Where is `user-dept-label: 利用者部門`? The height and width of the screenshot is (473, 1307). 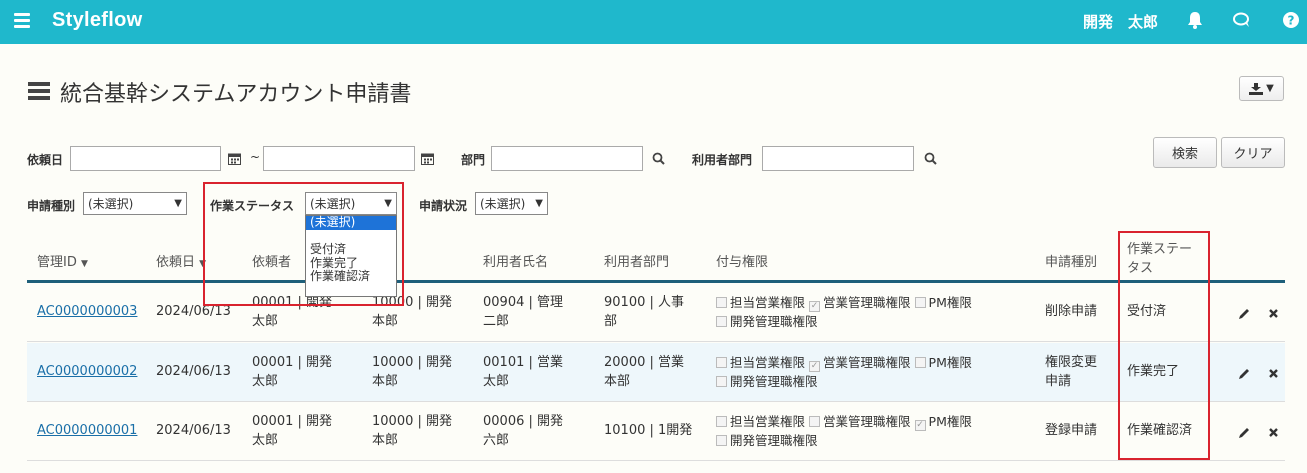
user-dept-label: 利用者部門 is located at coordinates (722, 160).